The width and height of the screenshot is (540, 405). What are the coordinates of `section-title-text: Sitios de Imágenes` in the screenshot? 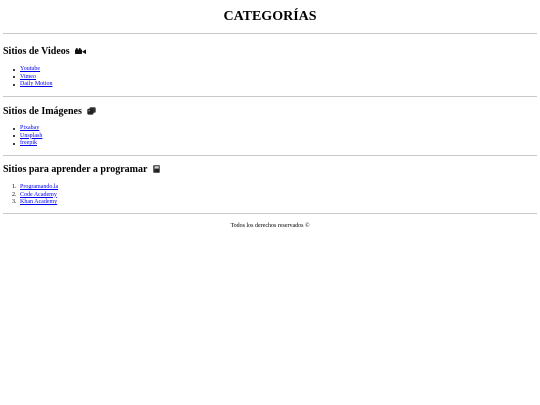 It's located at (42, 111).